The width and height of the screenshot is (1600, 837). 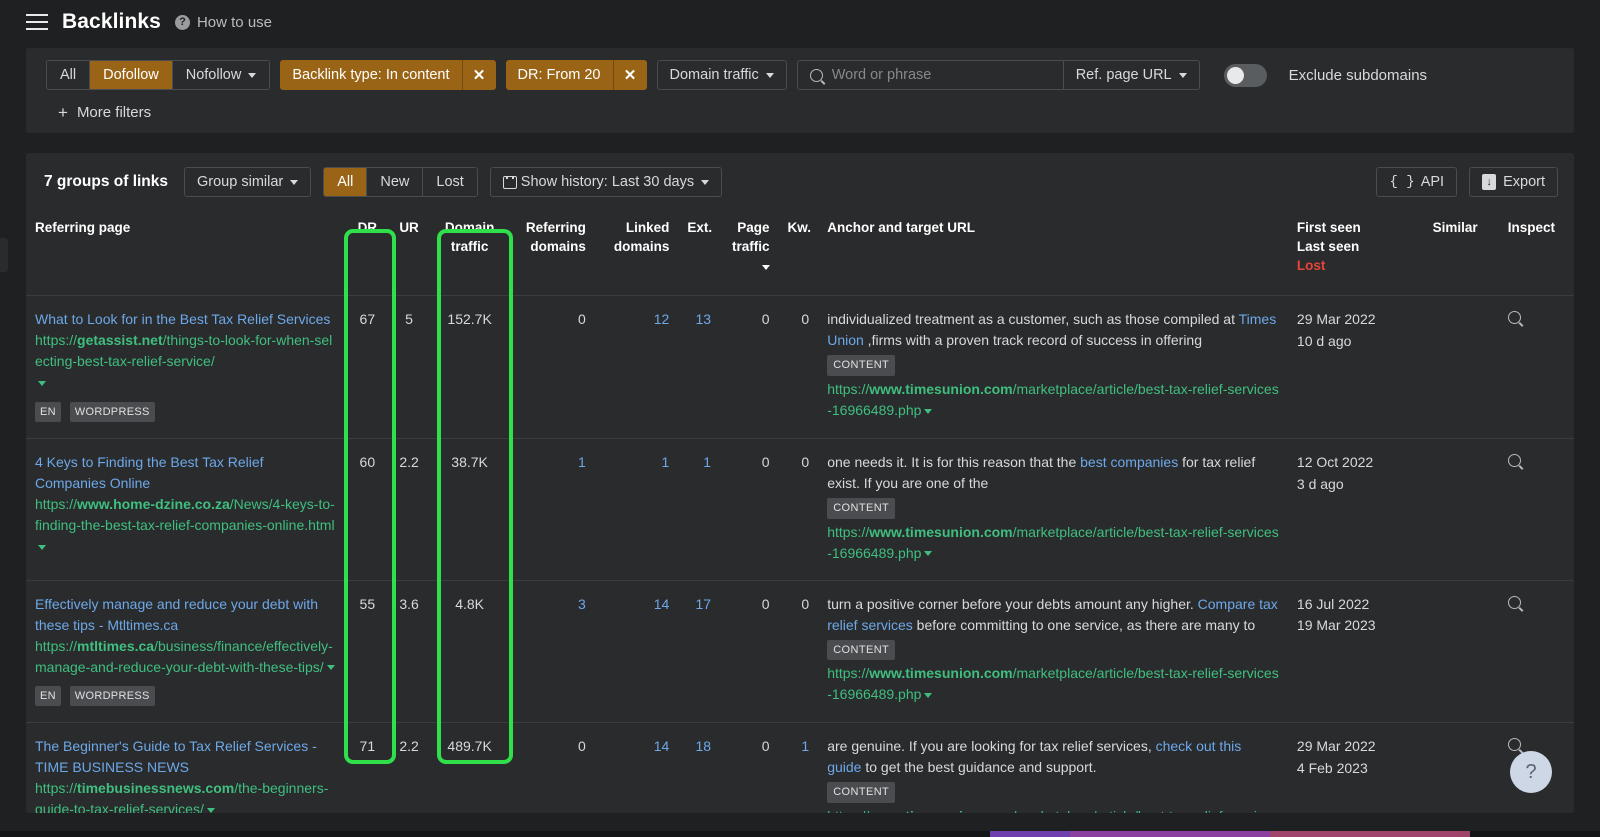 I want to click on filter-all: All, so click(x=69, y=75).